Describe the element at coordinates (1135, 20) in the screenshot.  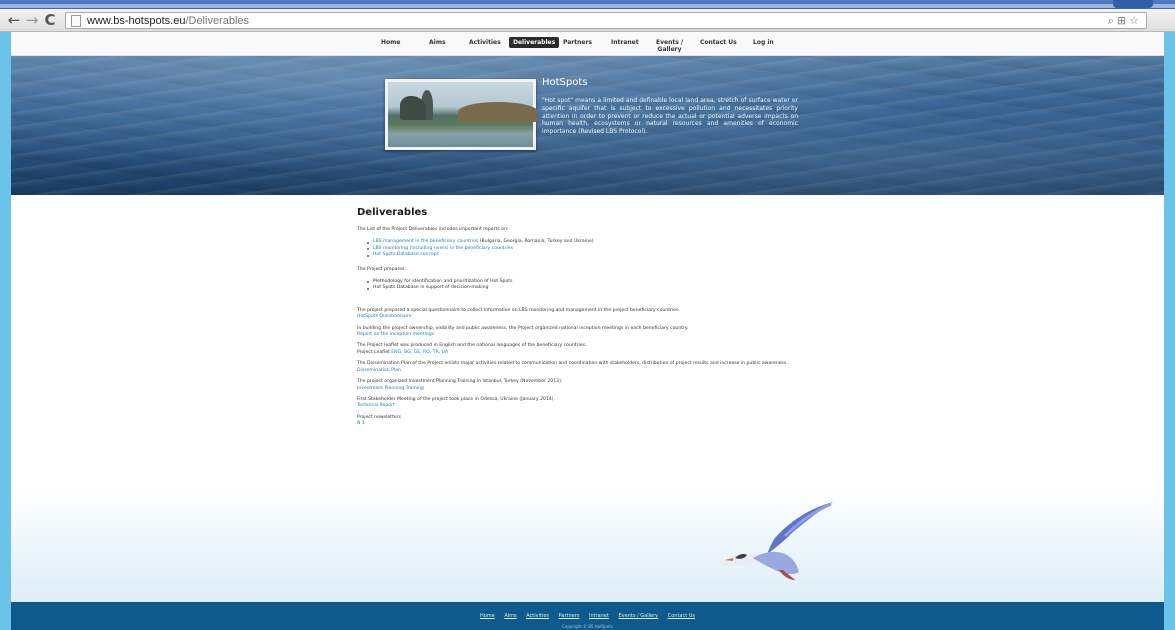
I see `bookmark-star-icon: ☆` at that location.